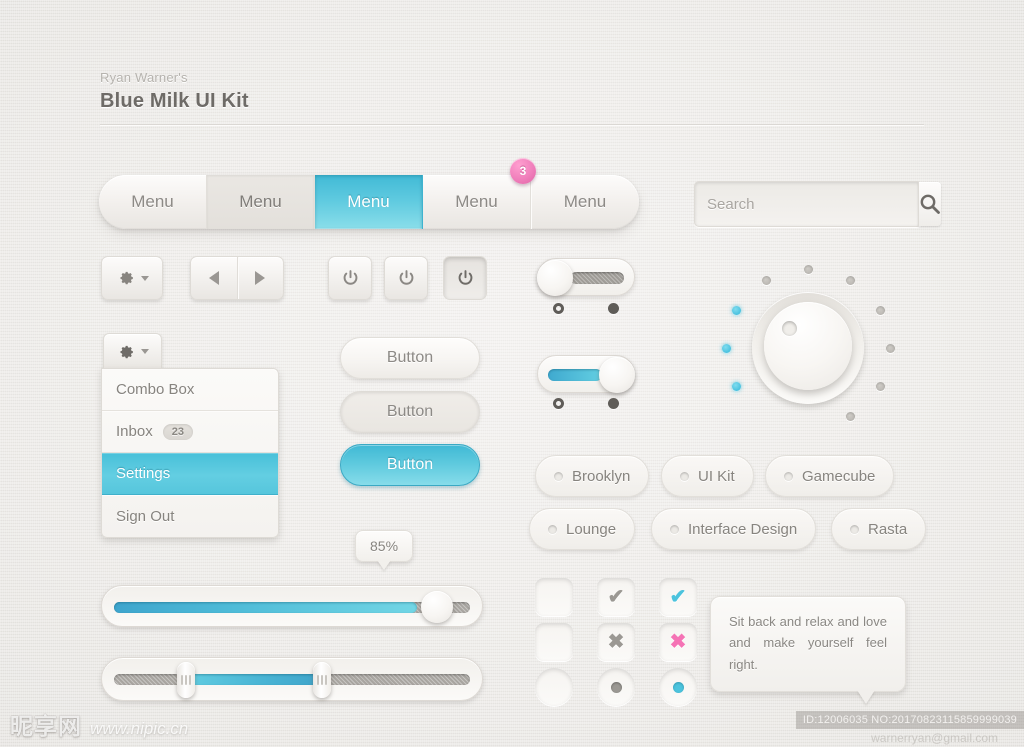  Describe the element at coordinates (265, 607) in the screenshot. I see `slider-fill` at that location.